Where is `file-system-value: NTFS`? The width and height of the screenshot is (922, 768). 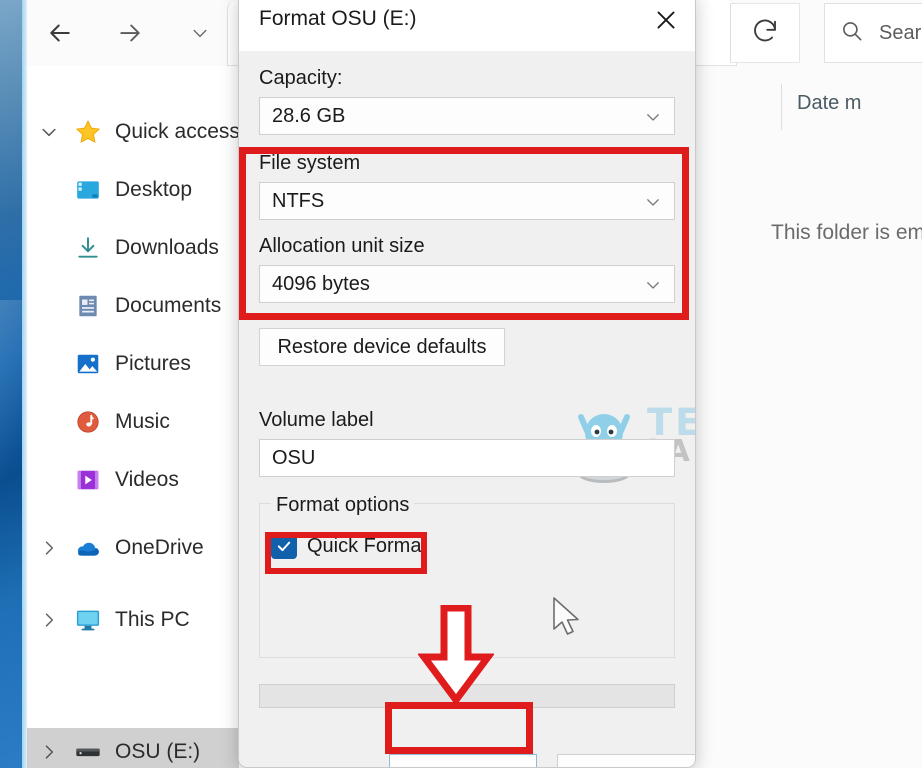 file-system-value: NTFS is located at coordinates (298, 200).